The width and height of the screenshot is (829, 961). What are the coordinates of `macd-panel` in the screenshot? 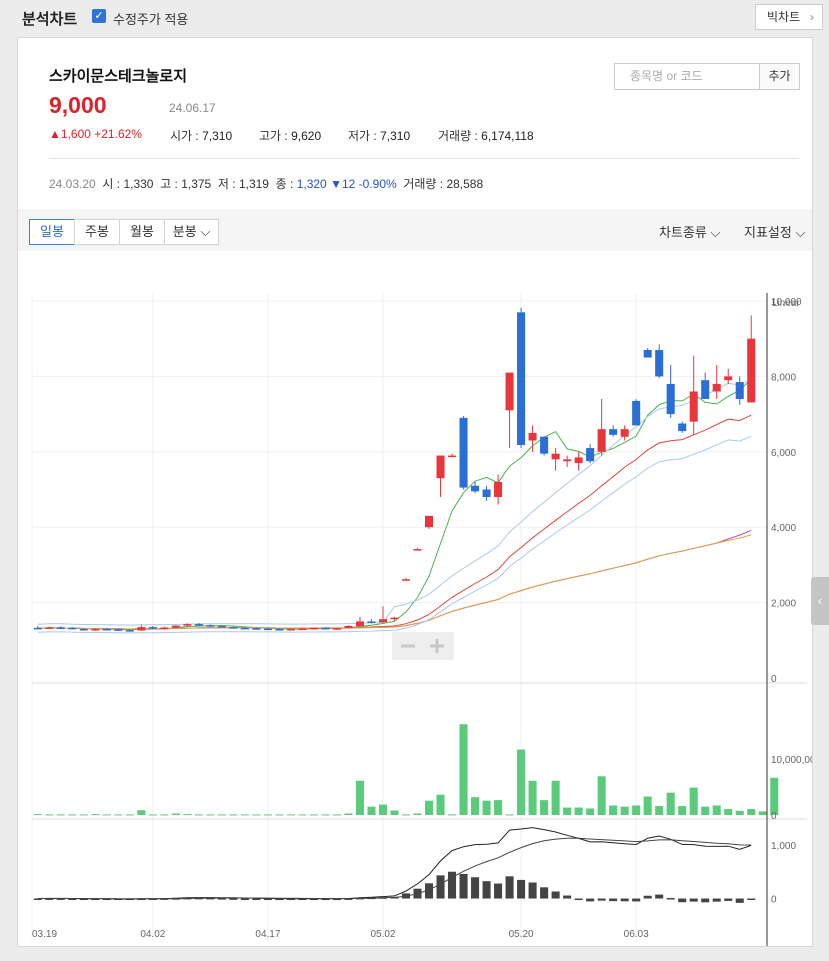 It's located at (394, 865).